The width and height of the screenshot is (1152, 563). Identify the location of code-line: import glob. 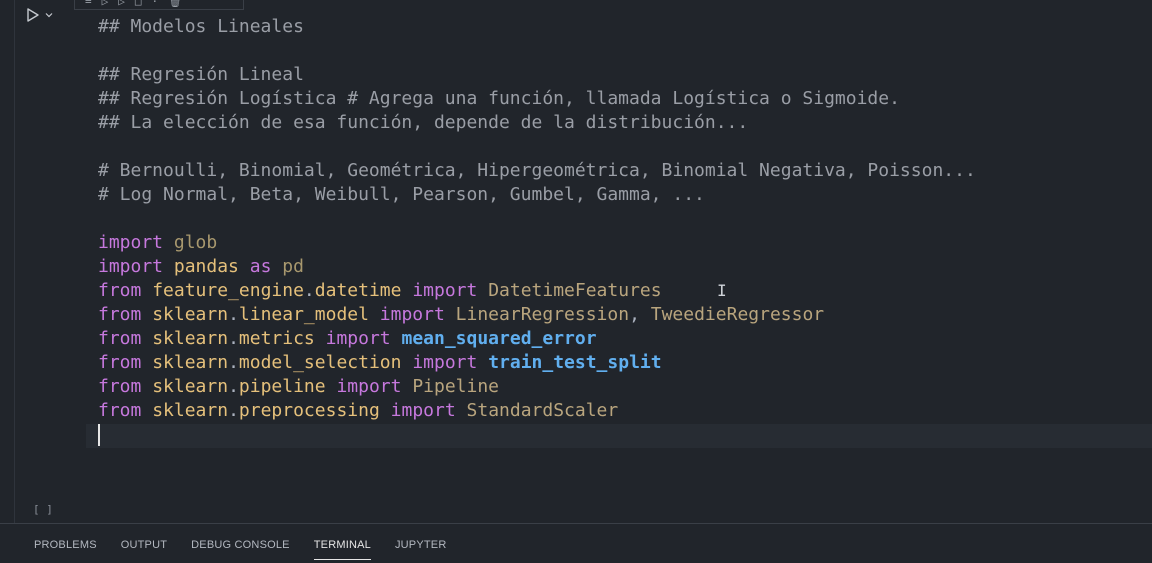
(537, 243).